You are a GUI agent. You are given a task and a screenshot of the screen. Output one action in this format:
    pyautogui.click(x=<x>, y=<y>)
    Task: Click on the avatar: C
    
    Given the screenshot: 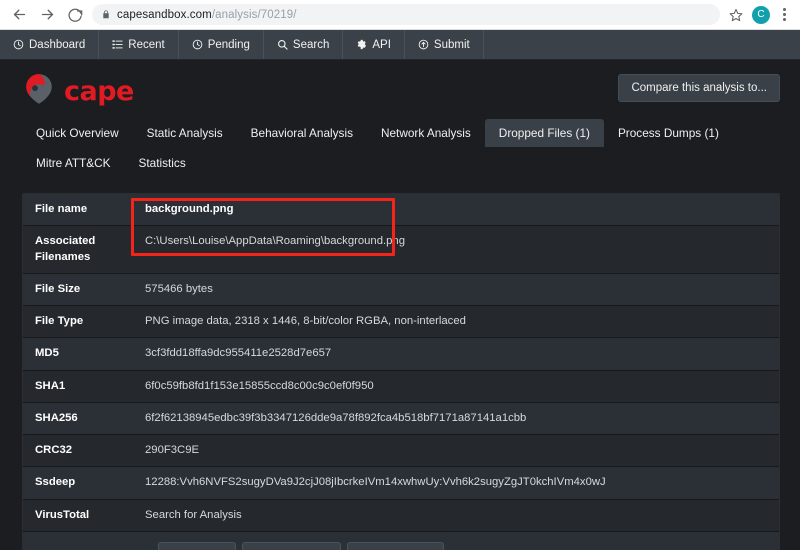 What is the action you would take?
    pyautogui.click(x=761, y=14)
    